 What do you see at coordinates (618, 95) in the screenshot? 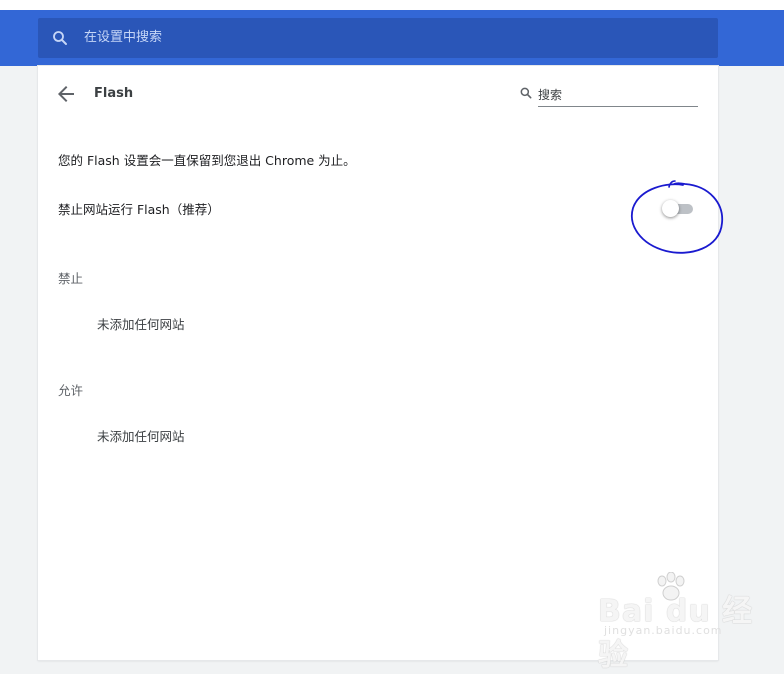
I see `subpage-search-input` at bounding box center [618, 95].